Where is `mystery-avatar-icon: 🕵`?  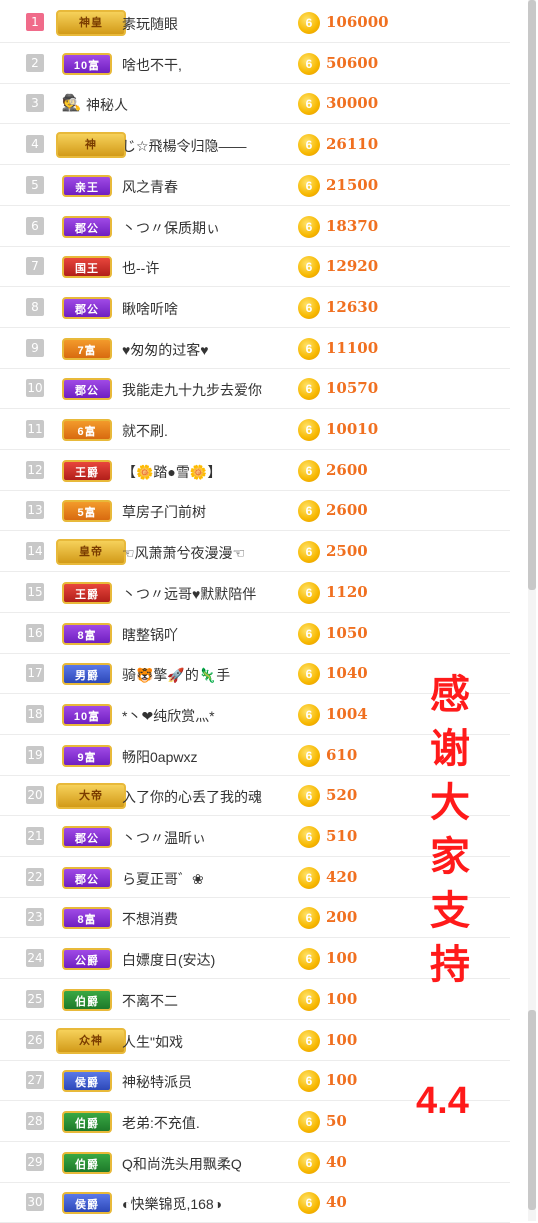
mystery-avatar-icon: 🕵 is located at coordinates (72, 104).